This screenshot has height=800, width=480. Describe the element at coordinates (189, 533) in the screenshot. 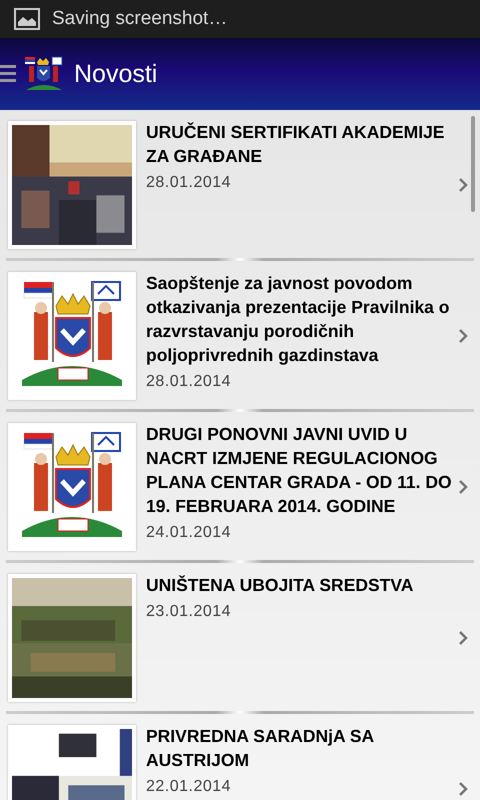

I see `news-date: 24.01.2014` at that location.